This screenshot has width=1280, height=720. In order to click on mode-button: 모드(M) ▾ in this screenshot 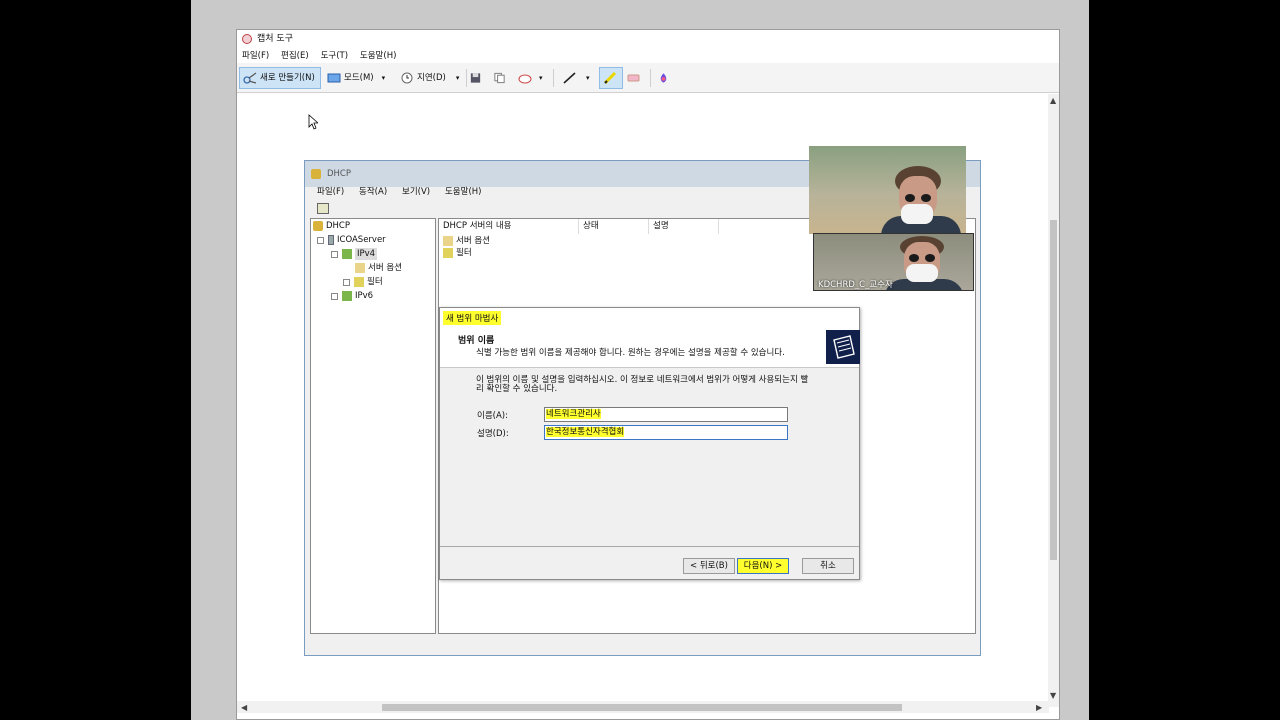, I will do `click(361, 78)`.